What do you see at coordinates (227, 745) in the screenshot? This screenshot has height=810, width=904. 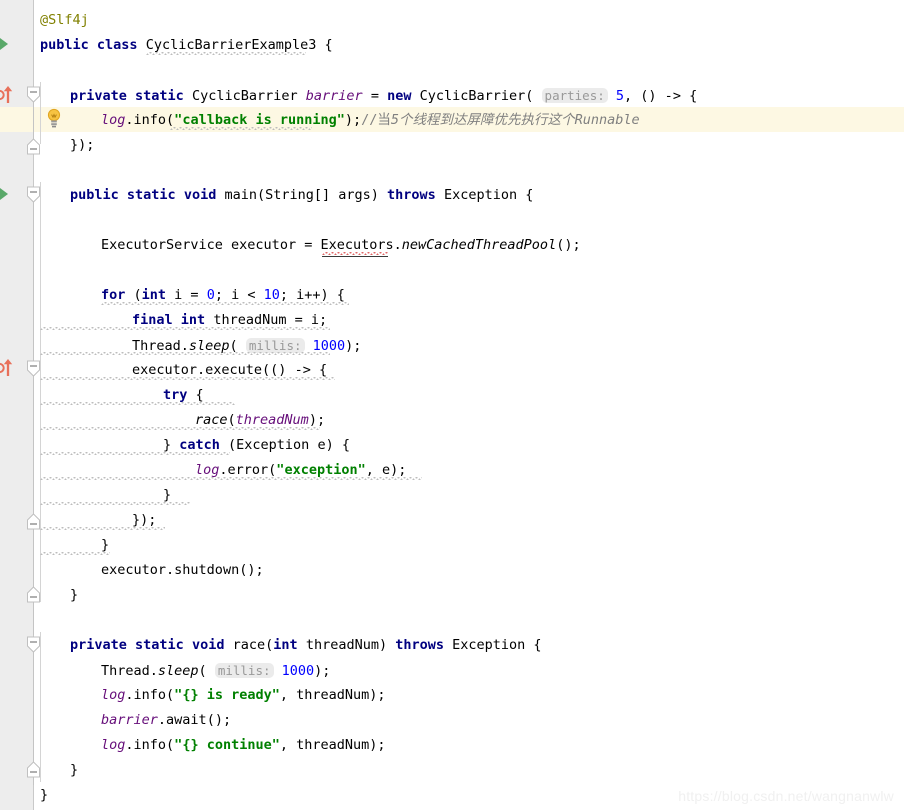 I see `token-string-continue: "{} continue"` at bounding box center [227, 745].